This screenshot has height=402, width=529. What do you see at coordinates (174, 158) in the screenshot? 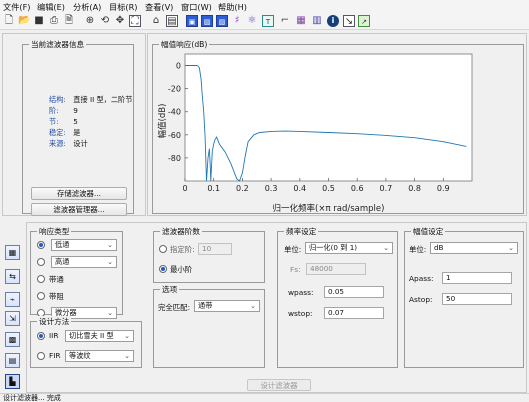
I see `y-tick-label: -80` at bounding box center [174, 158].